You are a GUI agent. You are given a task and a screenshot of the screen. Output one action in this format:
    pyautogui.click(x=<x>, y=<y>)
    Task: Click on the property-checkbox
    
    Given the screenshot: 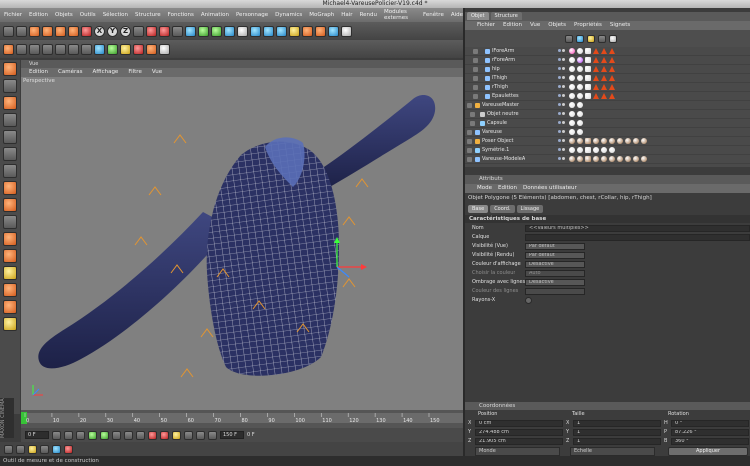 What is the action you would take?
    pyautogui.click(x=528, y=300)
    